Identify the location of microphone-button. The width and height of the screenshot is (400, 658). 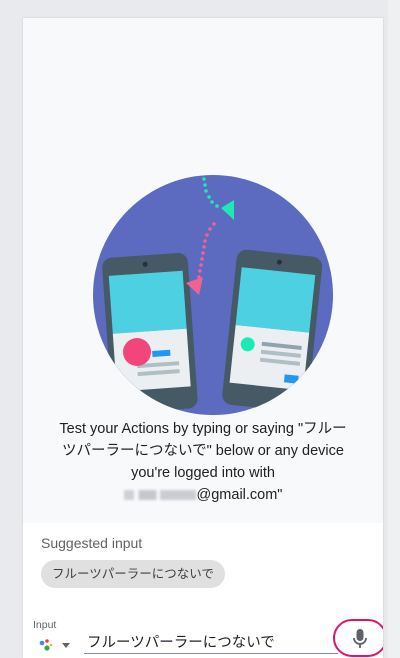
(358, 638).